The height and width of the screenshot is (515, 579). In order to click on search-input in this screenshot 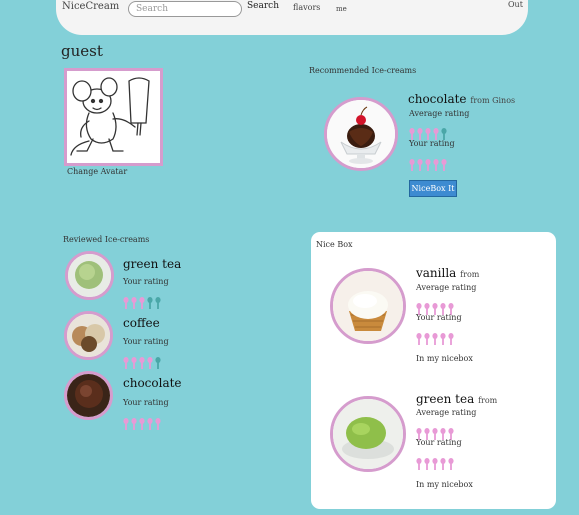, I will do `click(185, 9)`.